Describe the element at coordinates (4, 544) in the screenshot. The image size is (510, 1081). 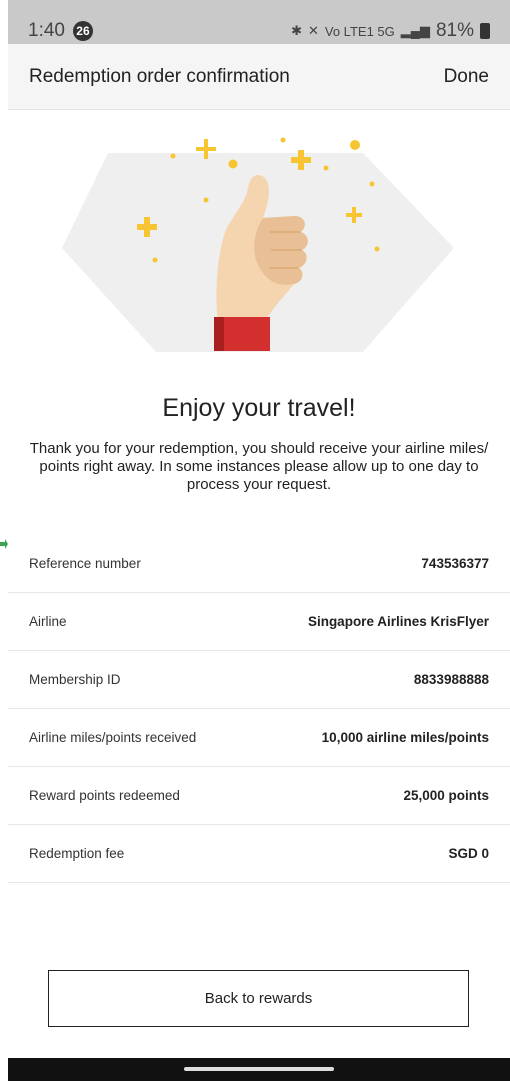
I see `edge-arrow-icon` at that location.